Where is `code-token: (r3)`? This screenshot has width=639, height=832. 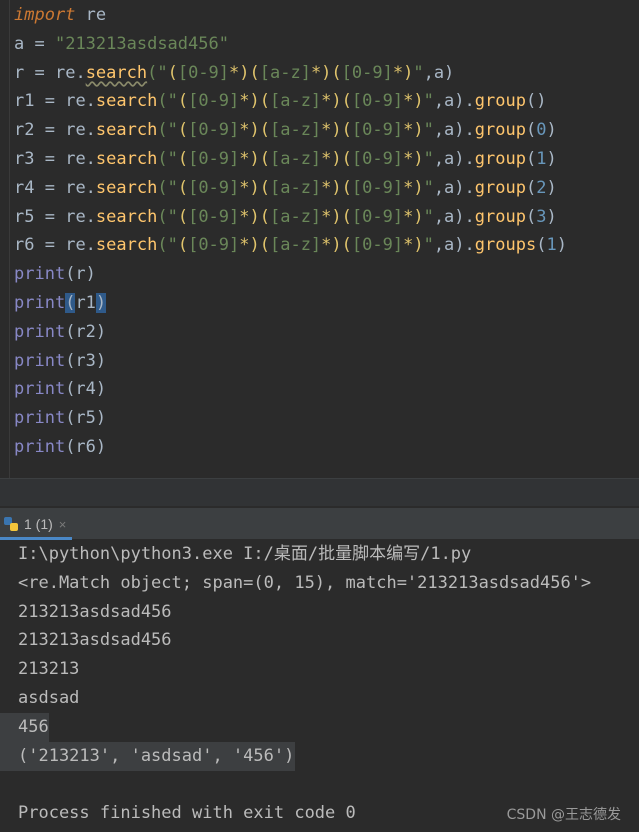 code-token: (r3) is located at coordinates (86, 360).